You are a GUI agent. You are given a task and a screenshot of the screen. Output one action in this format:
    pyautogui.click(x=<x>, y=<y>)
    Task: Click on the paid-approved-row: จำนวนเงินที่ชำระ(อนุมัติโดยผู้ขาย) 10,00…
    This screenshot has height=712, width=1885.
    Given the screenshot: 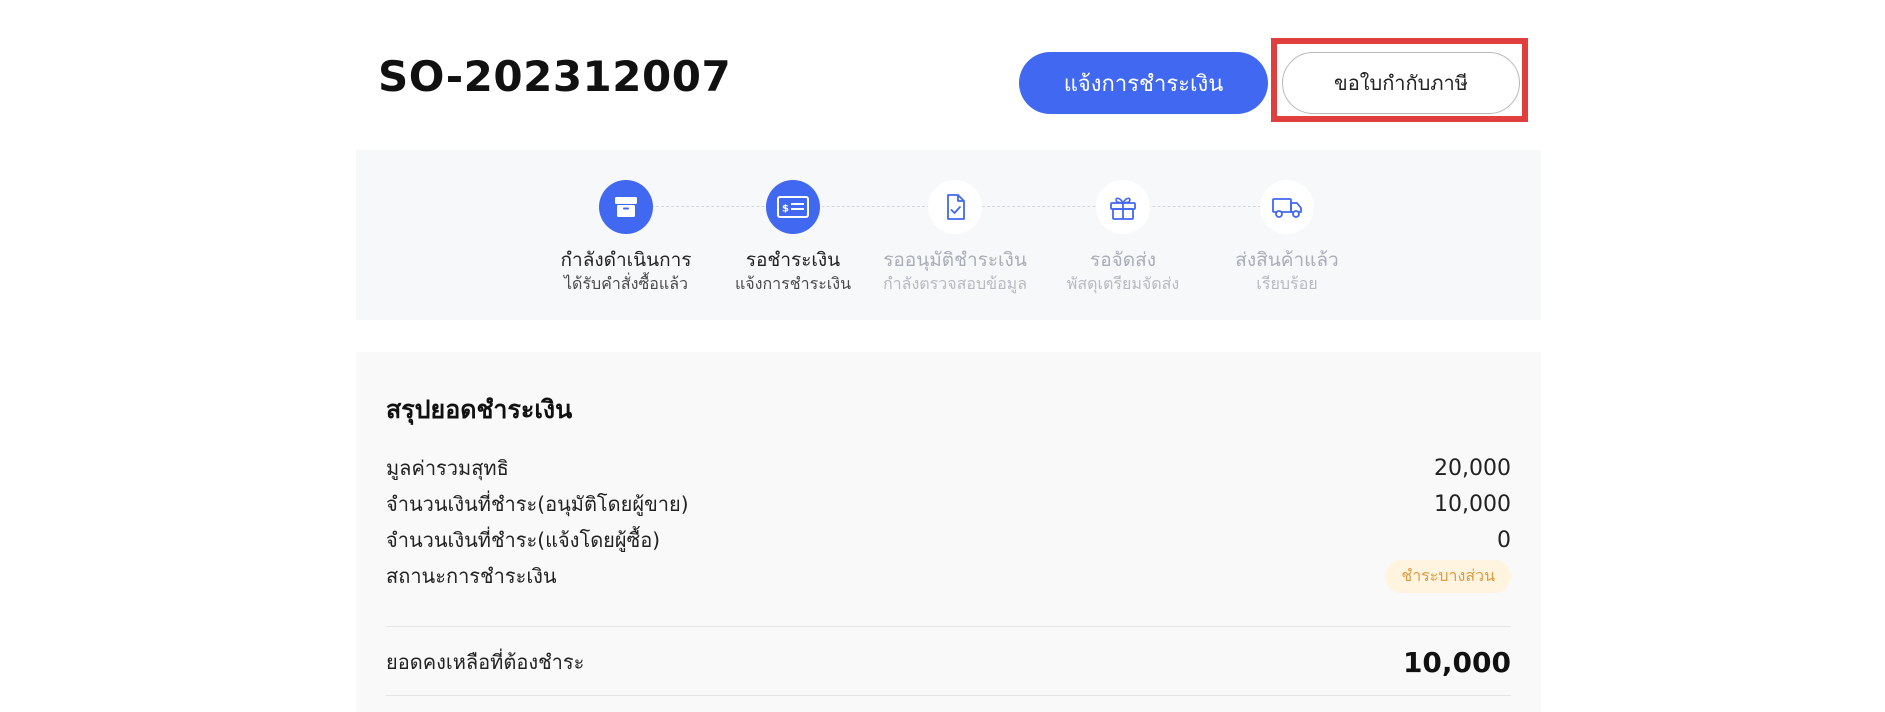 What is the action you would take?
    pyautogui.click(x=948, y=504)
    